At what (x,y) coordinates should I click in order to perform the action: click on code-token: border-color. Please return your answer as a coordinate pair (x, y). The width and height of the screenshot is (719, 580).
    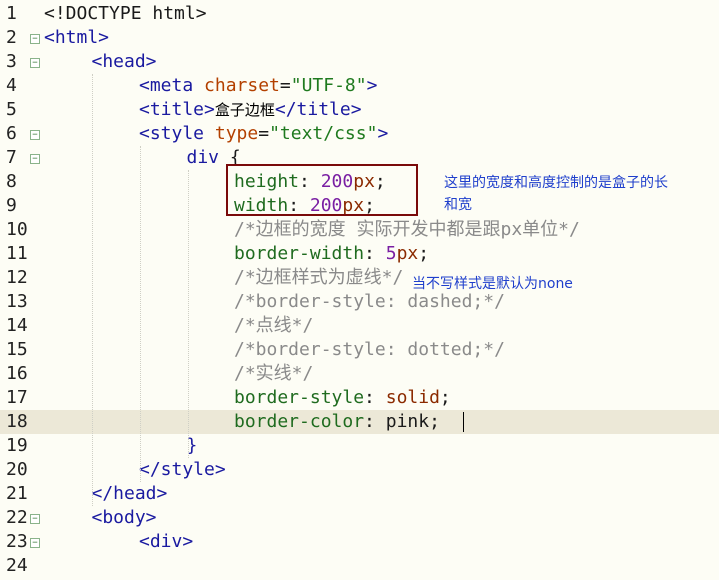
    Looking at the image, I should click on (299, 421).